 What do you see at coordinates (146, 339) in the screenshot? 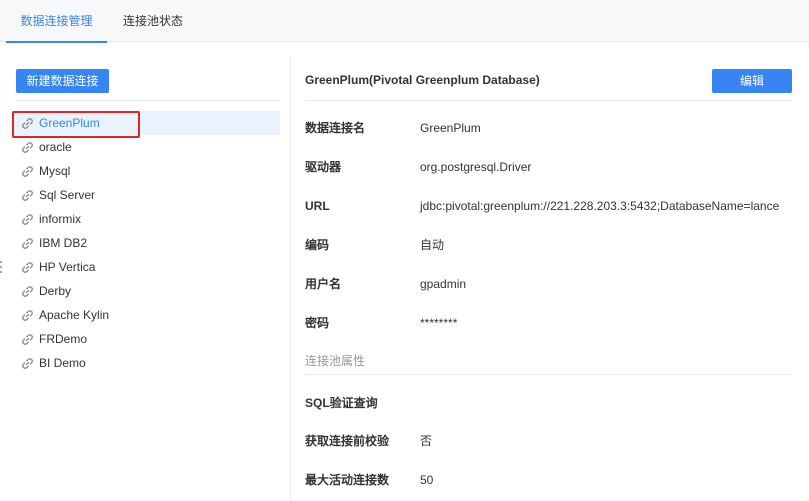
I see `connection-item-frdemo: FRDemo` at bounding box center [146, 339].